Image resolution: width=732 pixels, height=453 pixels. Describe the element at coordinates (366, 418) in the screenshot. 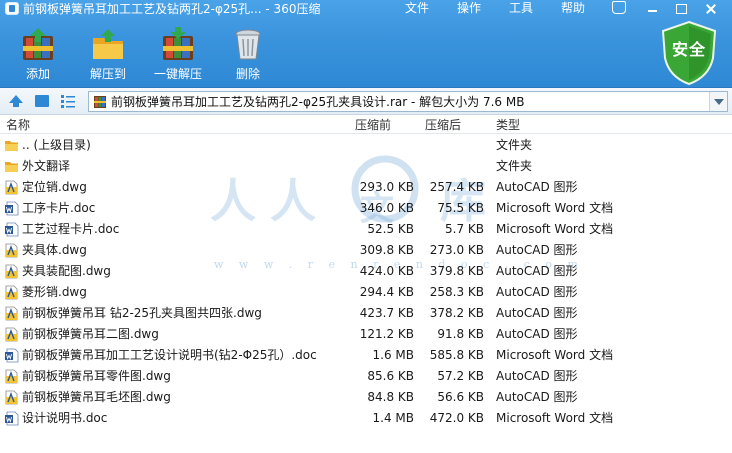

I see `file-row: 设计说明书.doc 1.4 MB 472.0 KB Microsoft Word 文档` at that location.